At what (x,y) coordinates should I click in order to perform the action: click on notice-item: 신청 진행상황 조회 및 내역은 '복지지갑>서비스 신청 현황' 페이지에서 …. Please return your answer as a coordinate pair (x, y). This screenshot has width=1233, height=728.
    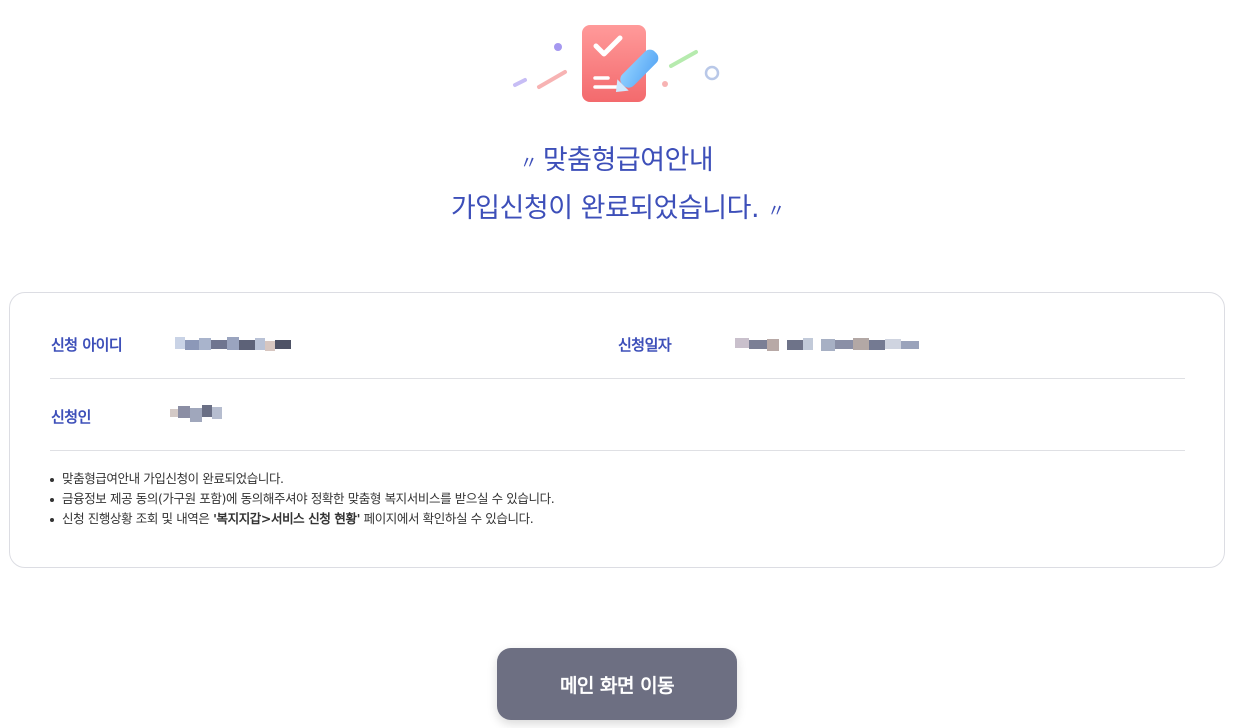
    Looking at the image, I should click on (302, 519).